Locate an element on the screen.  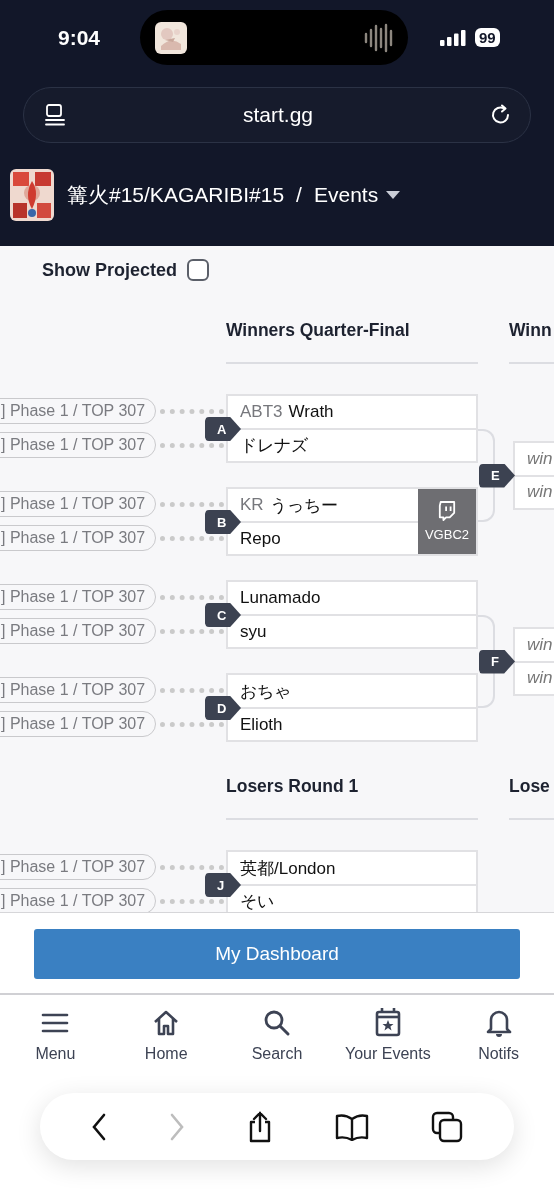
tabs-icon is located at coordinates (447, 1126).